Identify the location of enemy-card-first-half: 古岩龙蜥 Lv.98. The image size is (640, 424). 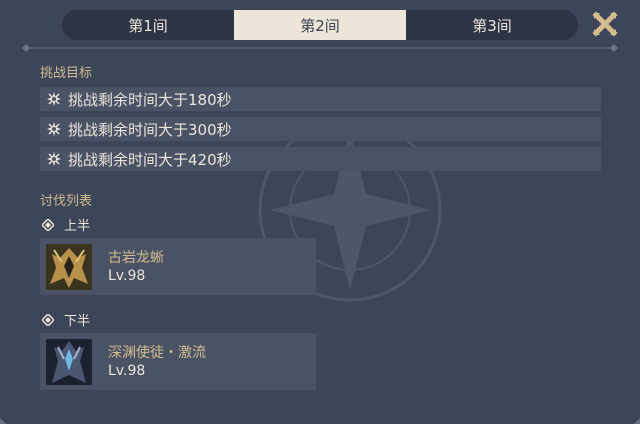
(178, 266).